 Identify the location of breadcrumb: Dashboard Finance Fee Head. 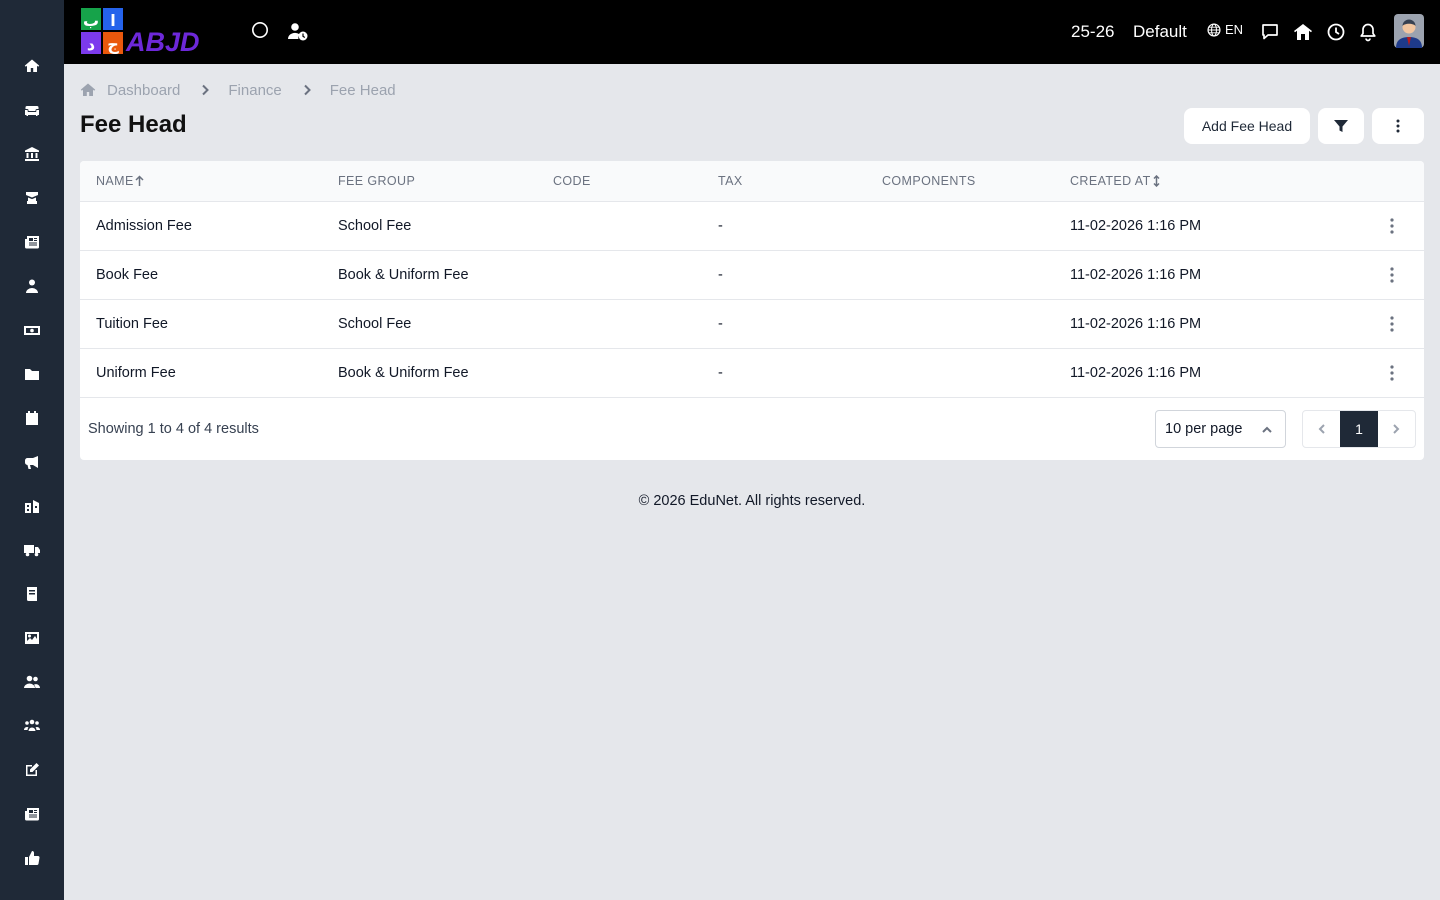
(238, 90).